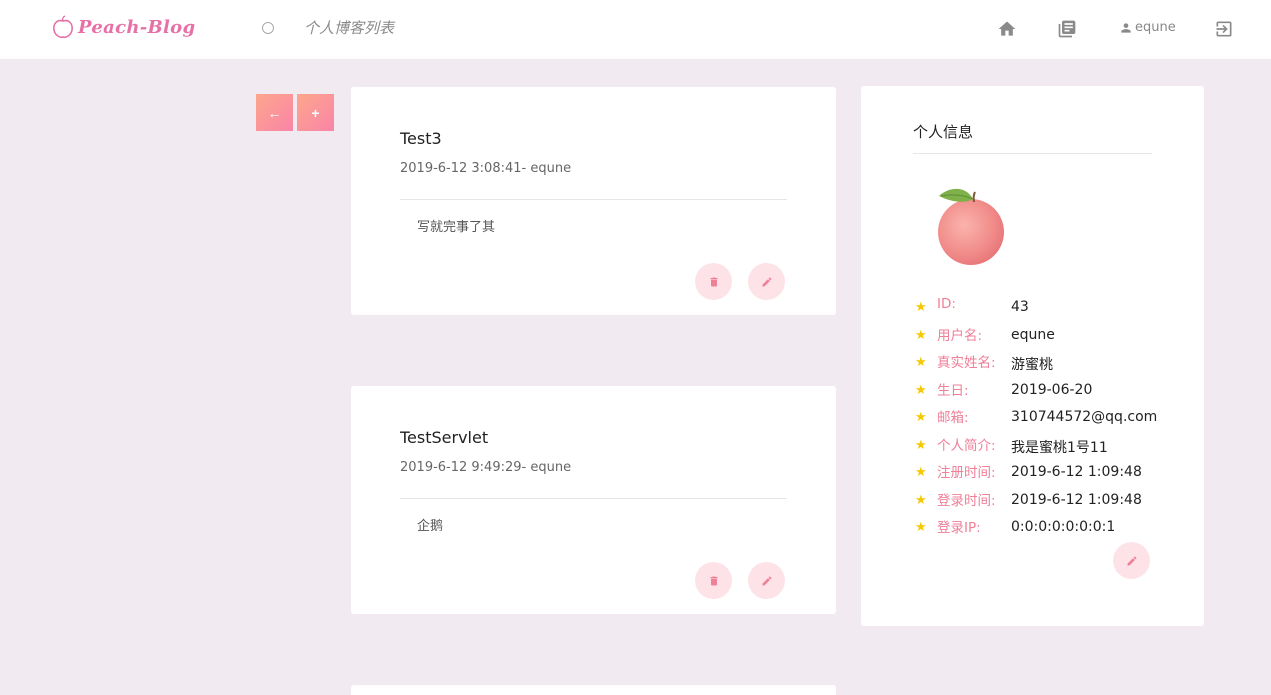 Image resolution: width=1271 pixels, height=695 pixels. What do you see at coordinates (1059, 448) in the screenshot?
I see `field-value: 我是蜜桃1号11` at bounding box center [1059, 448].